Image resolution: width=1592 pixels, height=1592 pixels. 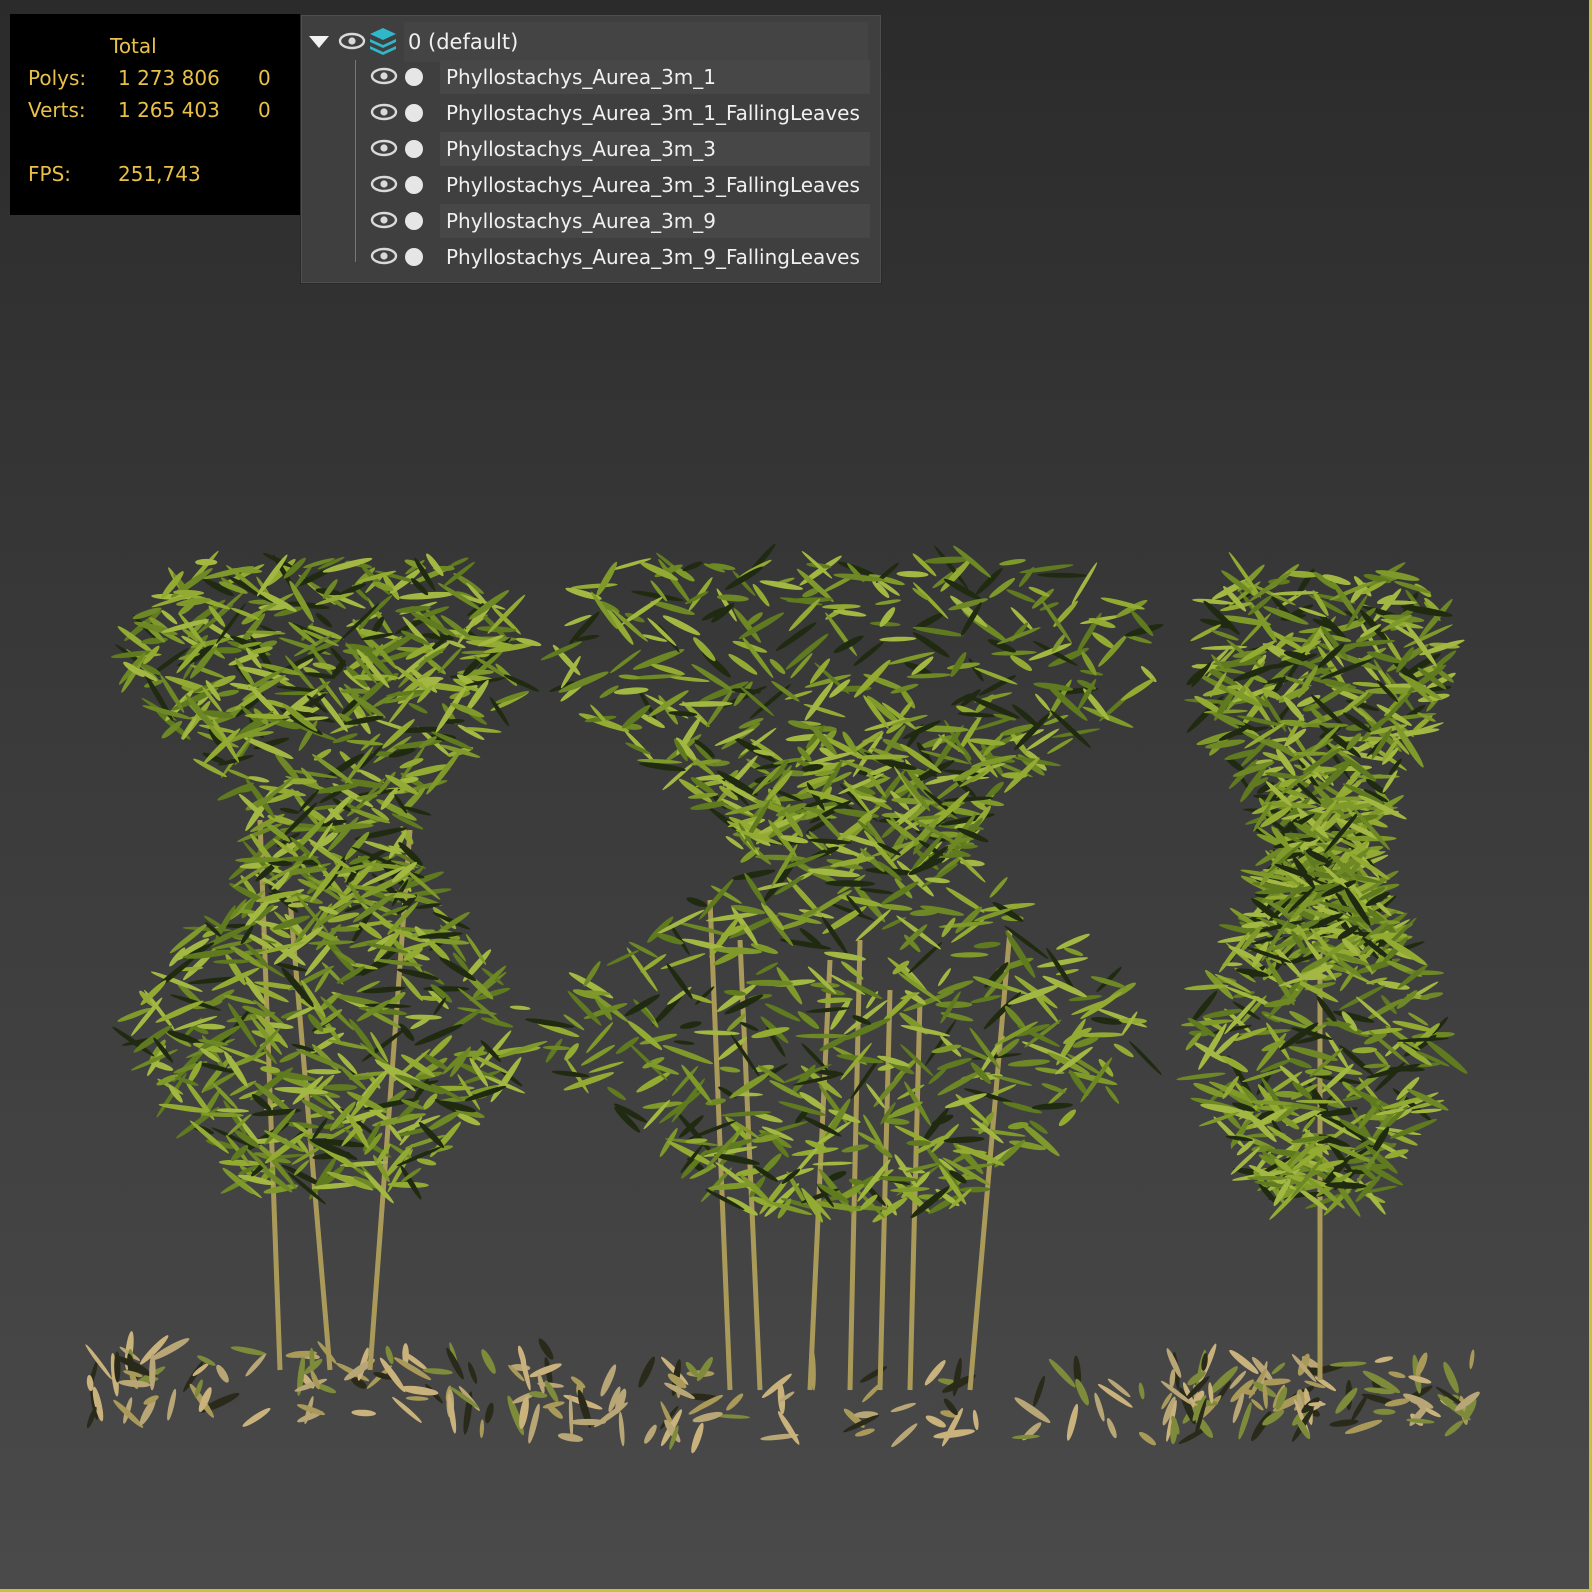 I want to click on layer-item-label: Phyllostachys_Aurea_3m_3, so click(x=655, y=149).